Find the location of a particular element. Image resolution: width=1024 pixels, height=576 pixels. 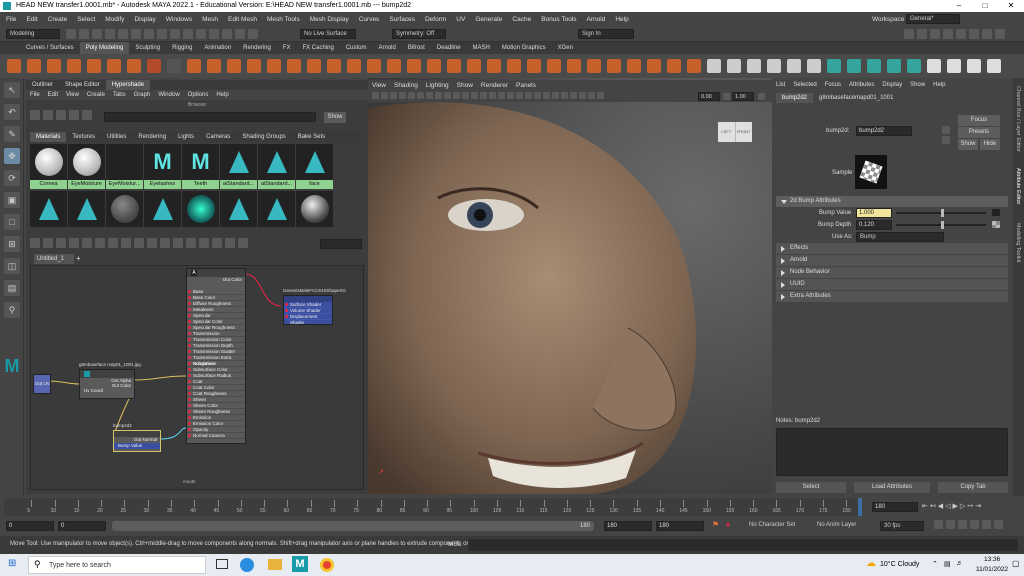

planar-map-icon is located at coordinates (734, 66).